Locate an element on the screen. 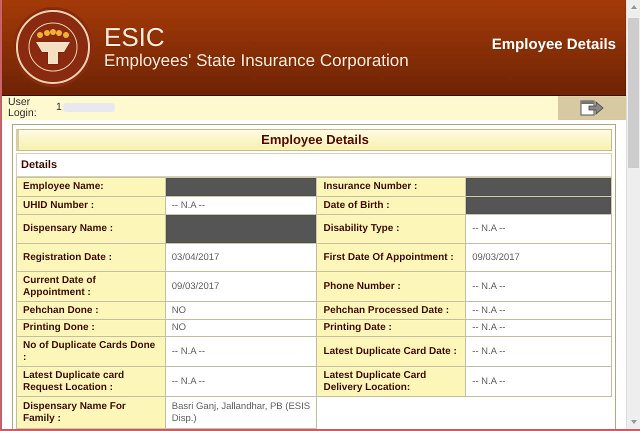 Image resolution: width=640 pixels, height=431 pixels. document-arrow-icon is located at coordinates (592, 107).